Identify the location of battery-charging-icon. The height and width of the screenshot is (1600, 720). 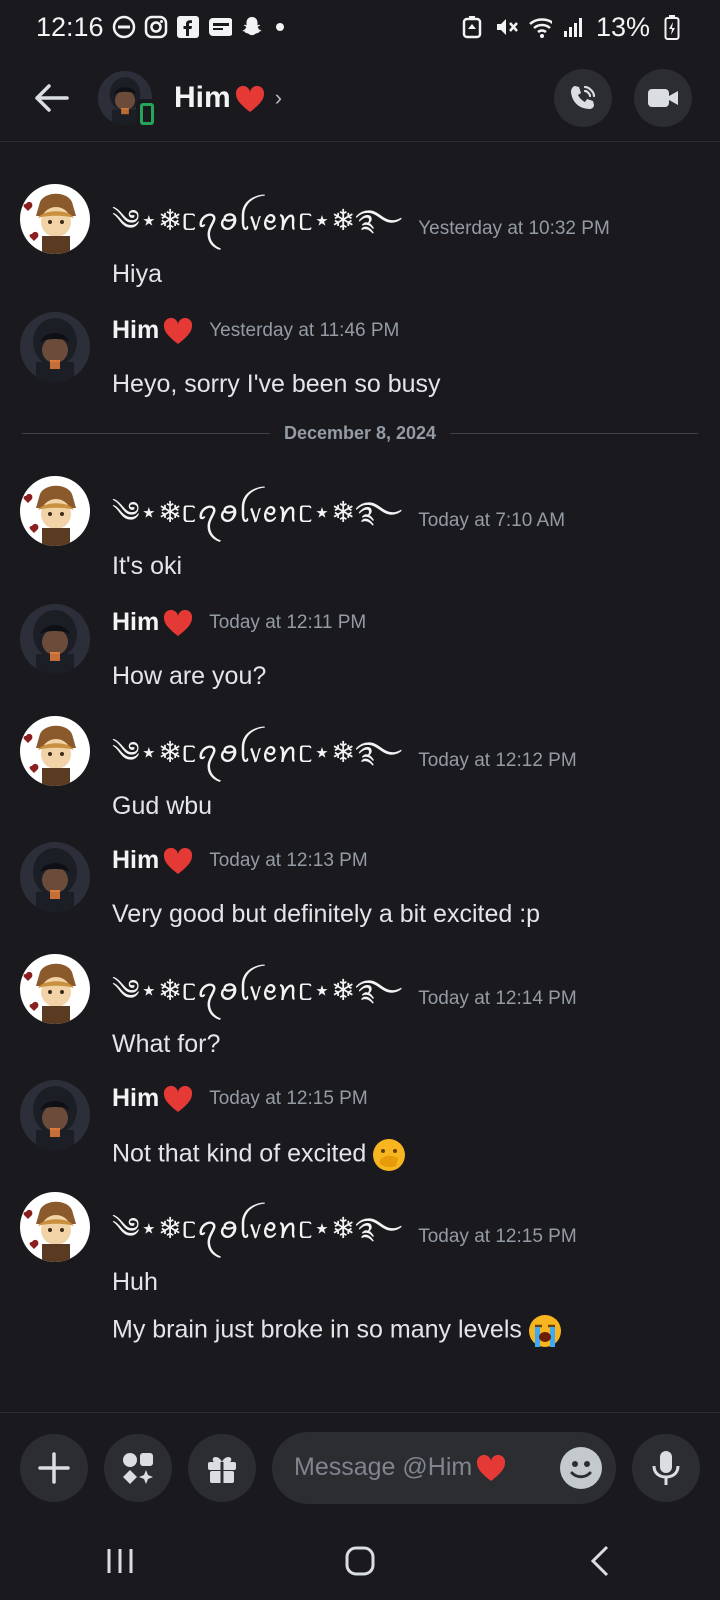
(672, 27).